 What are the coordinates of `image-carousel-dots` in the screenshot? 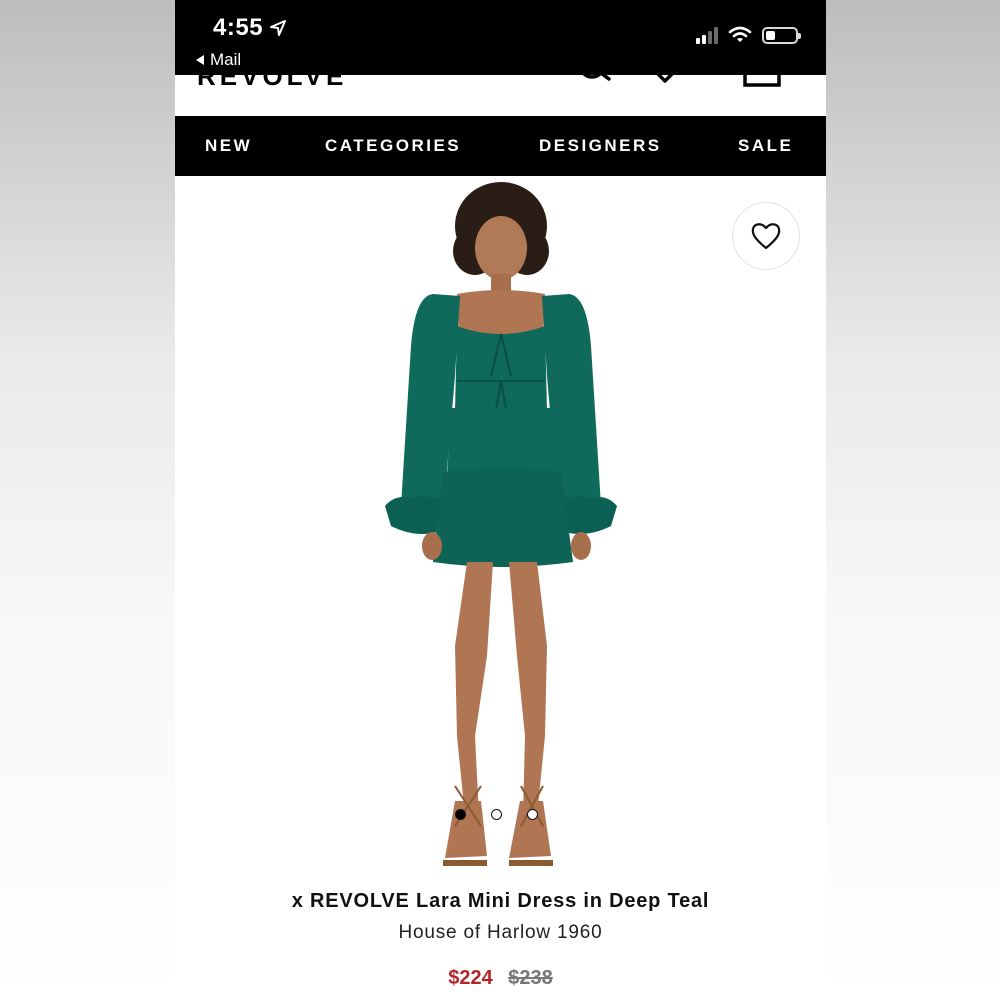 It's located at (496, 814).